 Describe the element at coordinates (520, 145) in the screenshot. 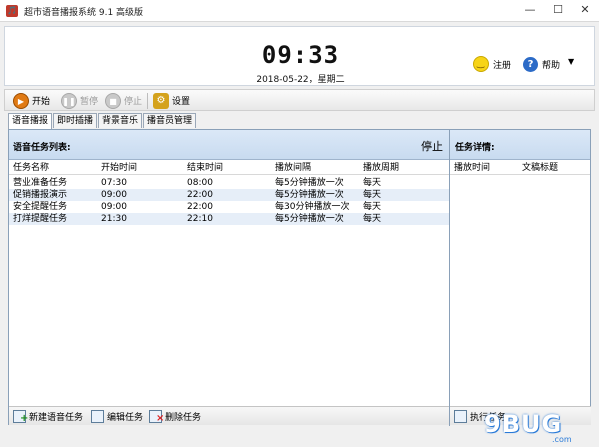

I see `task-detail-header: 任务详情:` at that location.